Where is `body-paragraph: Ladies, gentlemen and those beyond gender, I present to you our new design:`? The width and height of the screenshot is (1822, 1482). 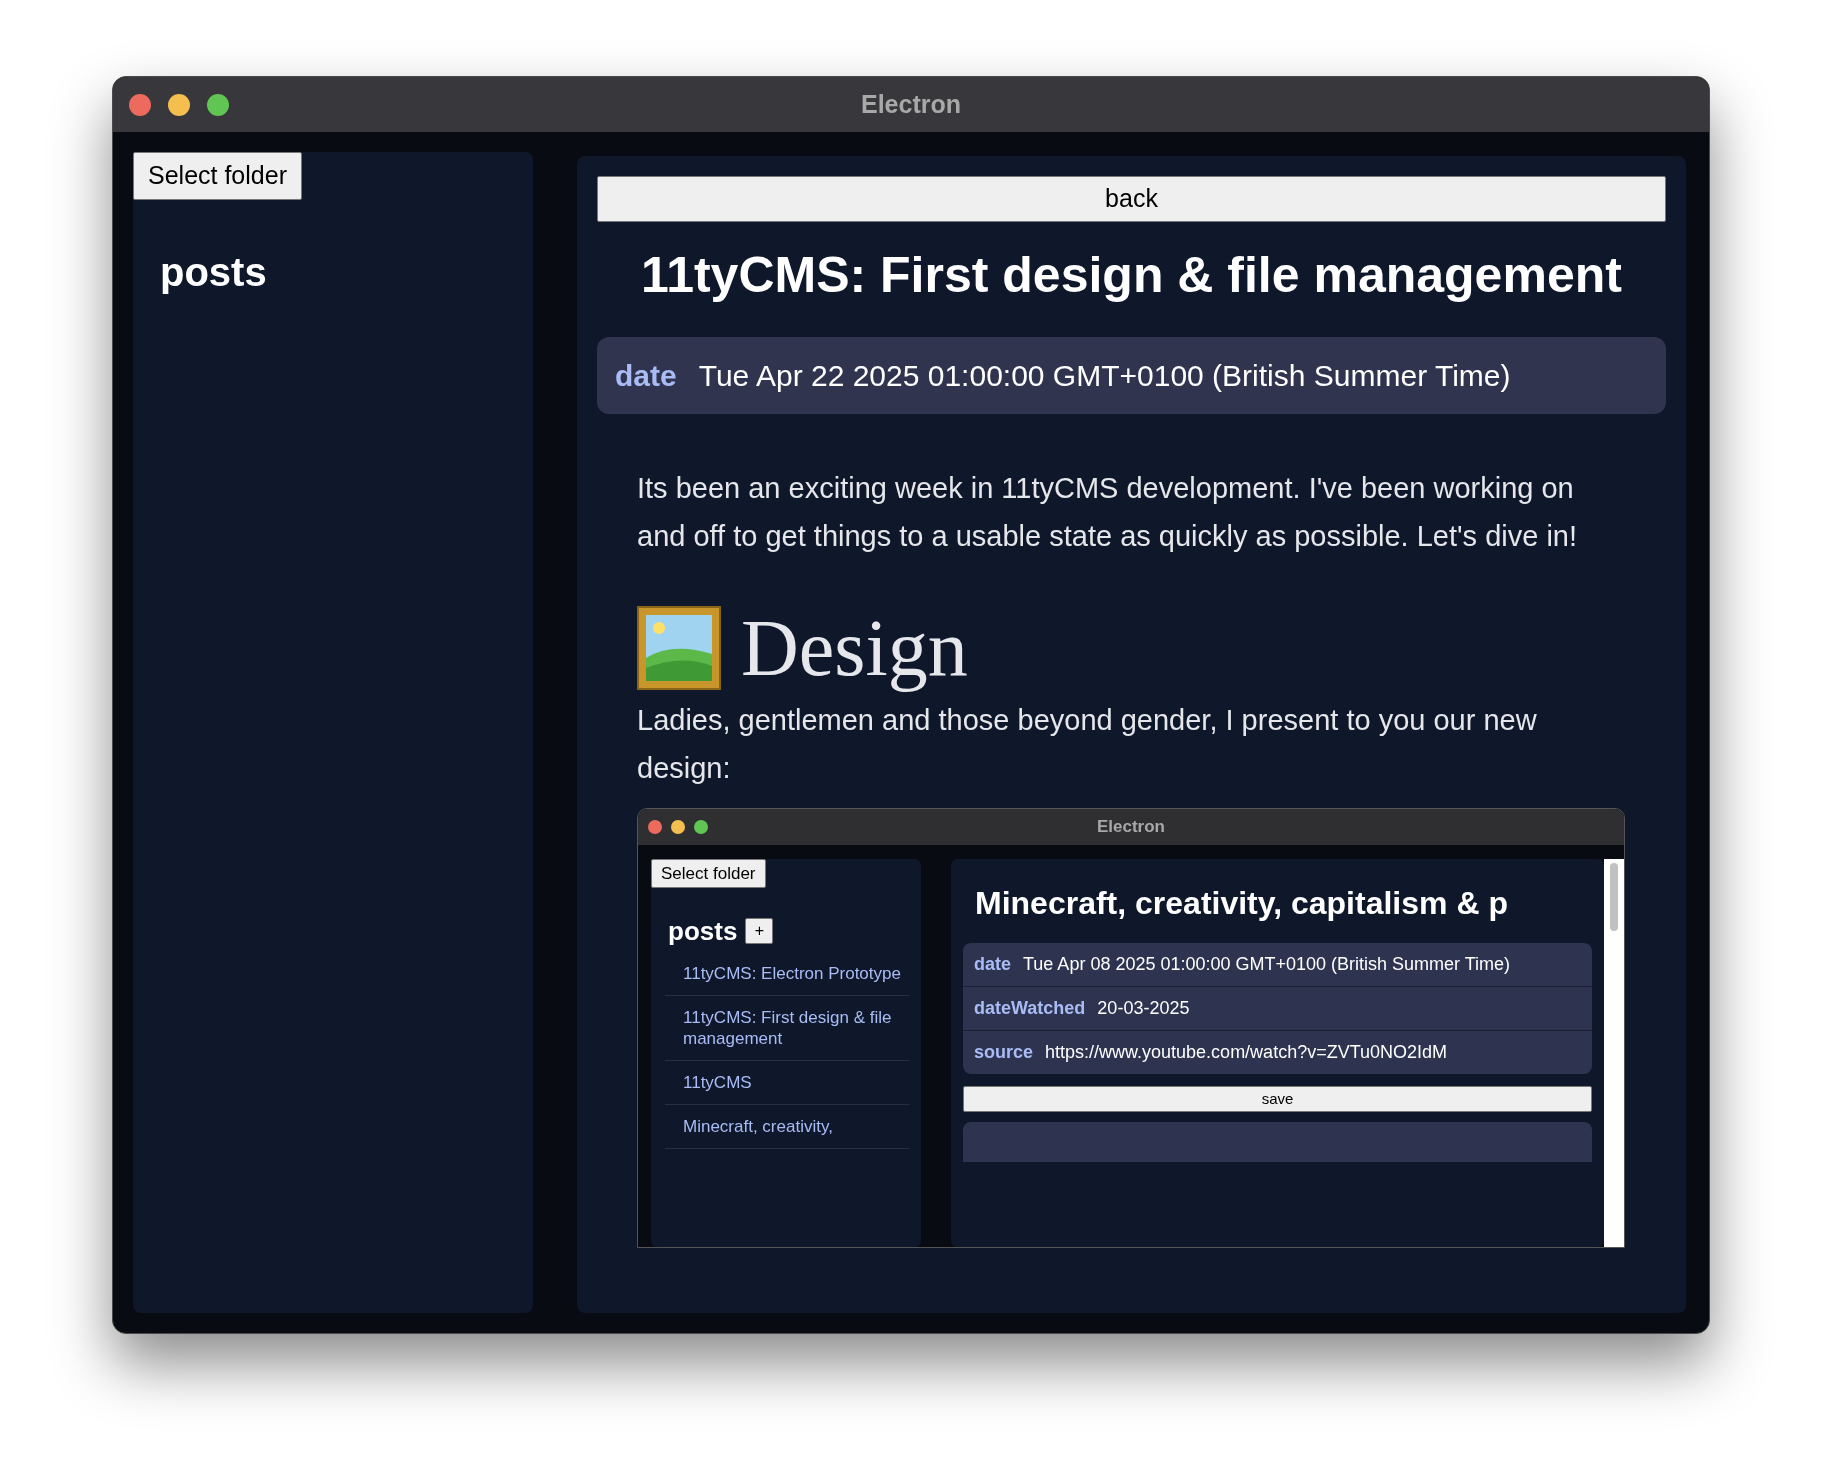
body-paragraph: Ladies, gentlemen and those beyond gender, I present to you our new design: is located at coordinates (1087, 744).